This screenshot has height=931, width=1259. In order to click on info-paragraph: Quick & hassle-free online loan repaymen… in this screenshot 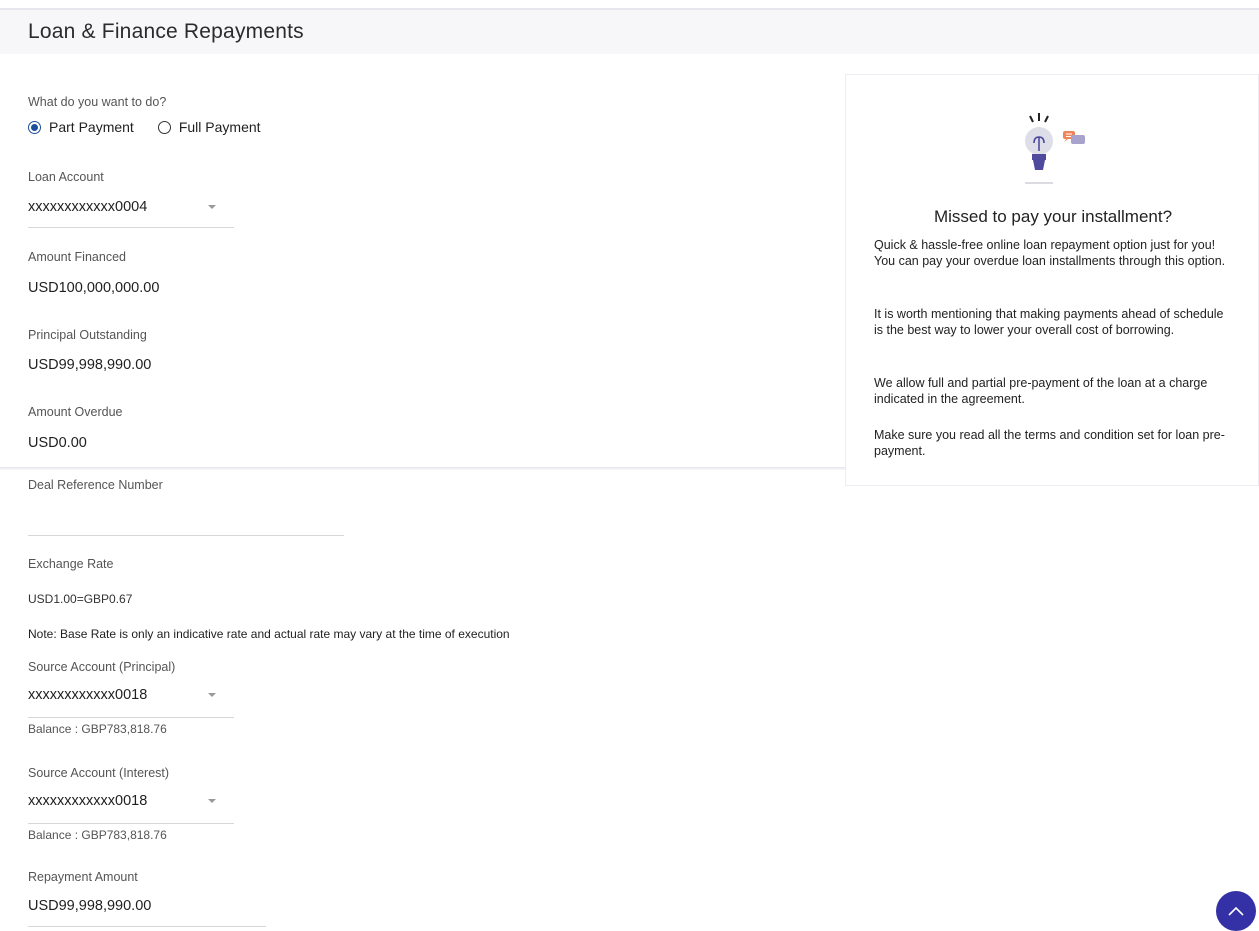, I will do `click(1050, 253)`.